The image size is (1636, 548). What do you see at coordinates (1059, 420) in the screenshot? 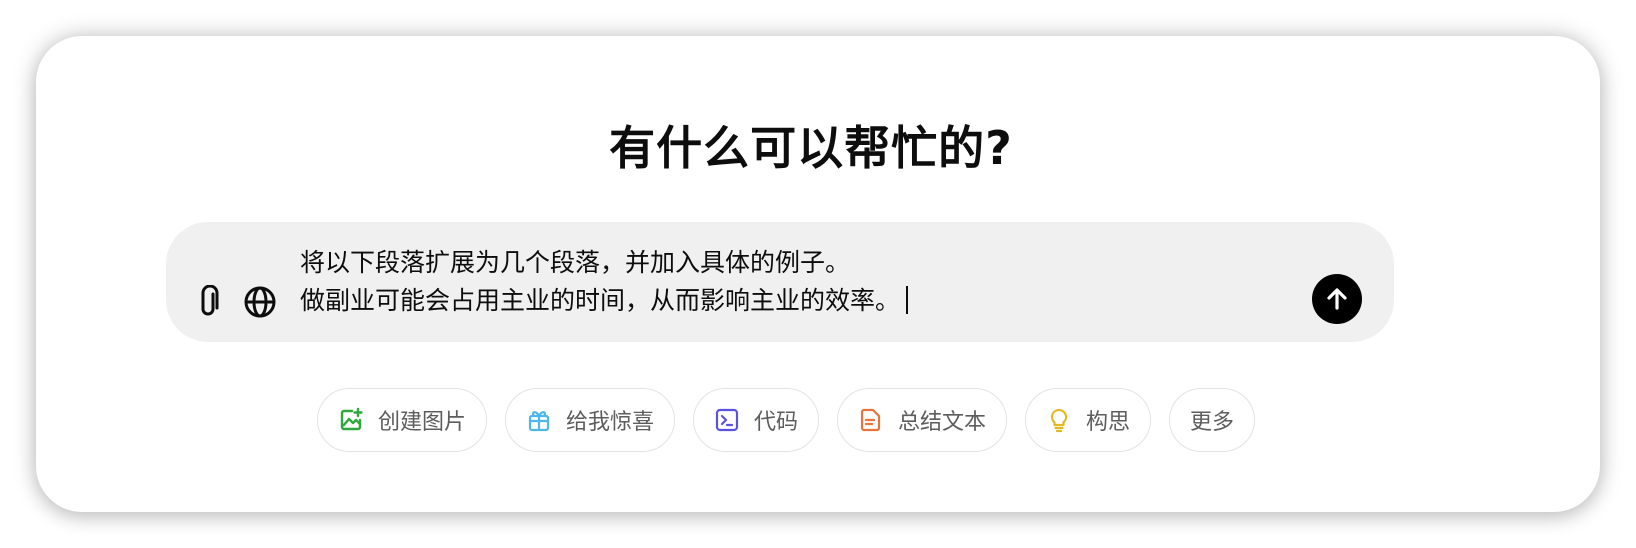
I see `lightbulb-icon` at bounding box center [1059, 420].